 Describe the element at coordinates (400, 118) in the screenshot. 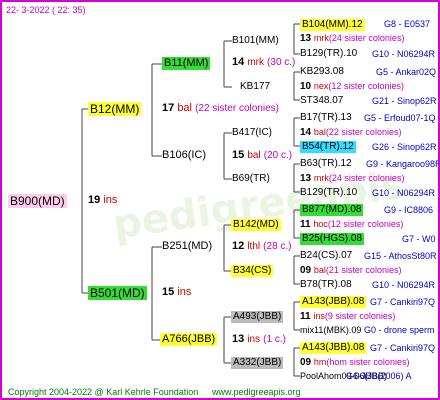

I see `gen4-2-origin1: G5 - Erfoud07-1Q` at that location.